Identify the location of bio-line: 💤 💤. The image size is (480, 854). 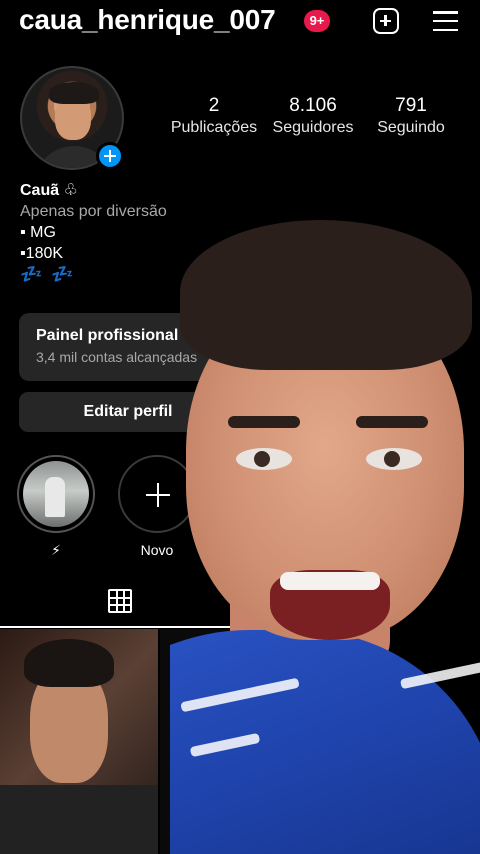
(48, 274).